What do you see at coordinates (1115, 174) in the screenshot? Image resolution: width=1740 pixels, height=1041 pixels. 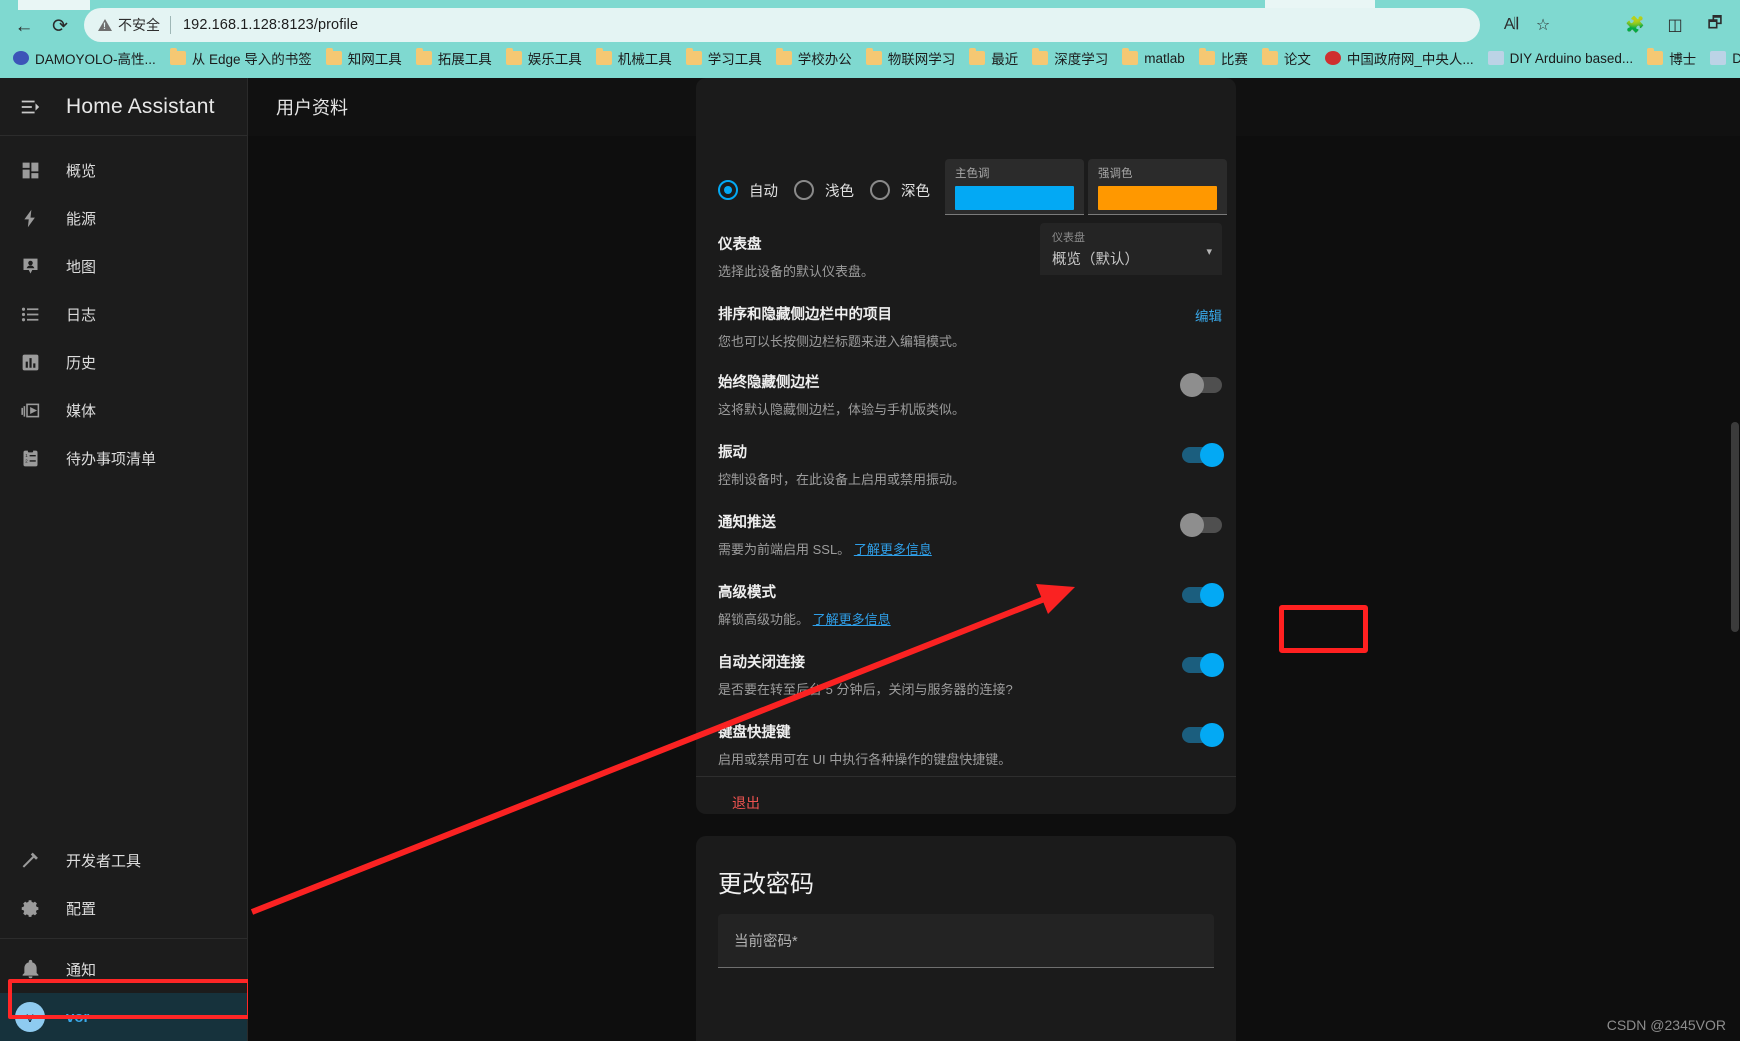 I see `accent-color-label: 强调色` at bounding box center [1115, 174].